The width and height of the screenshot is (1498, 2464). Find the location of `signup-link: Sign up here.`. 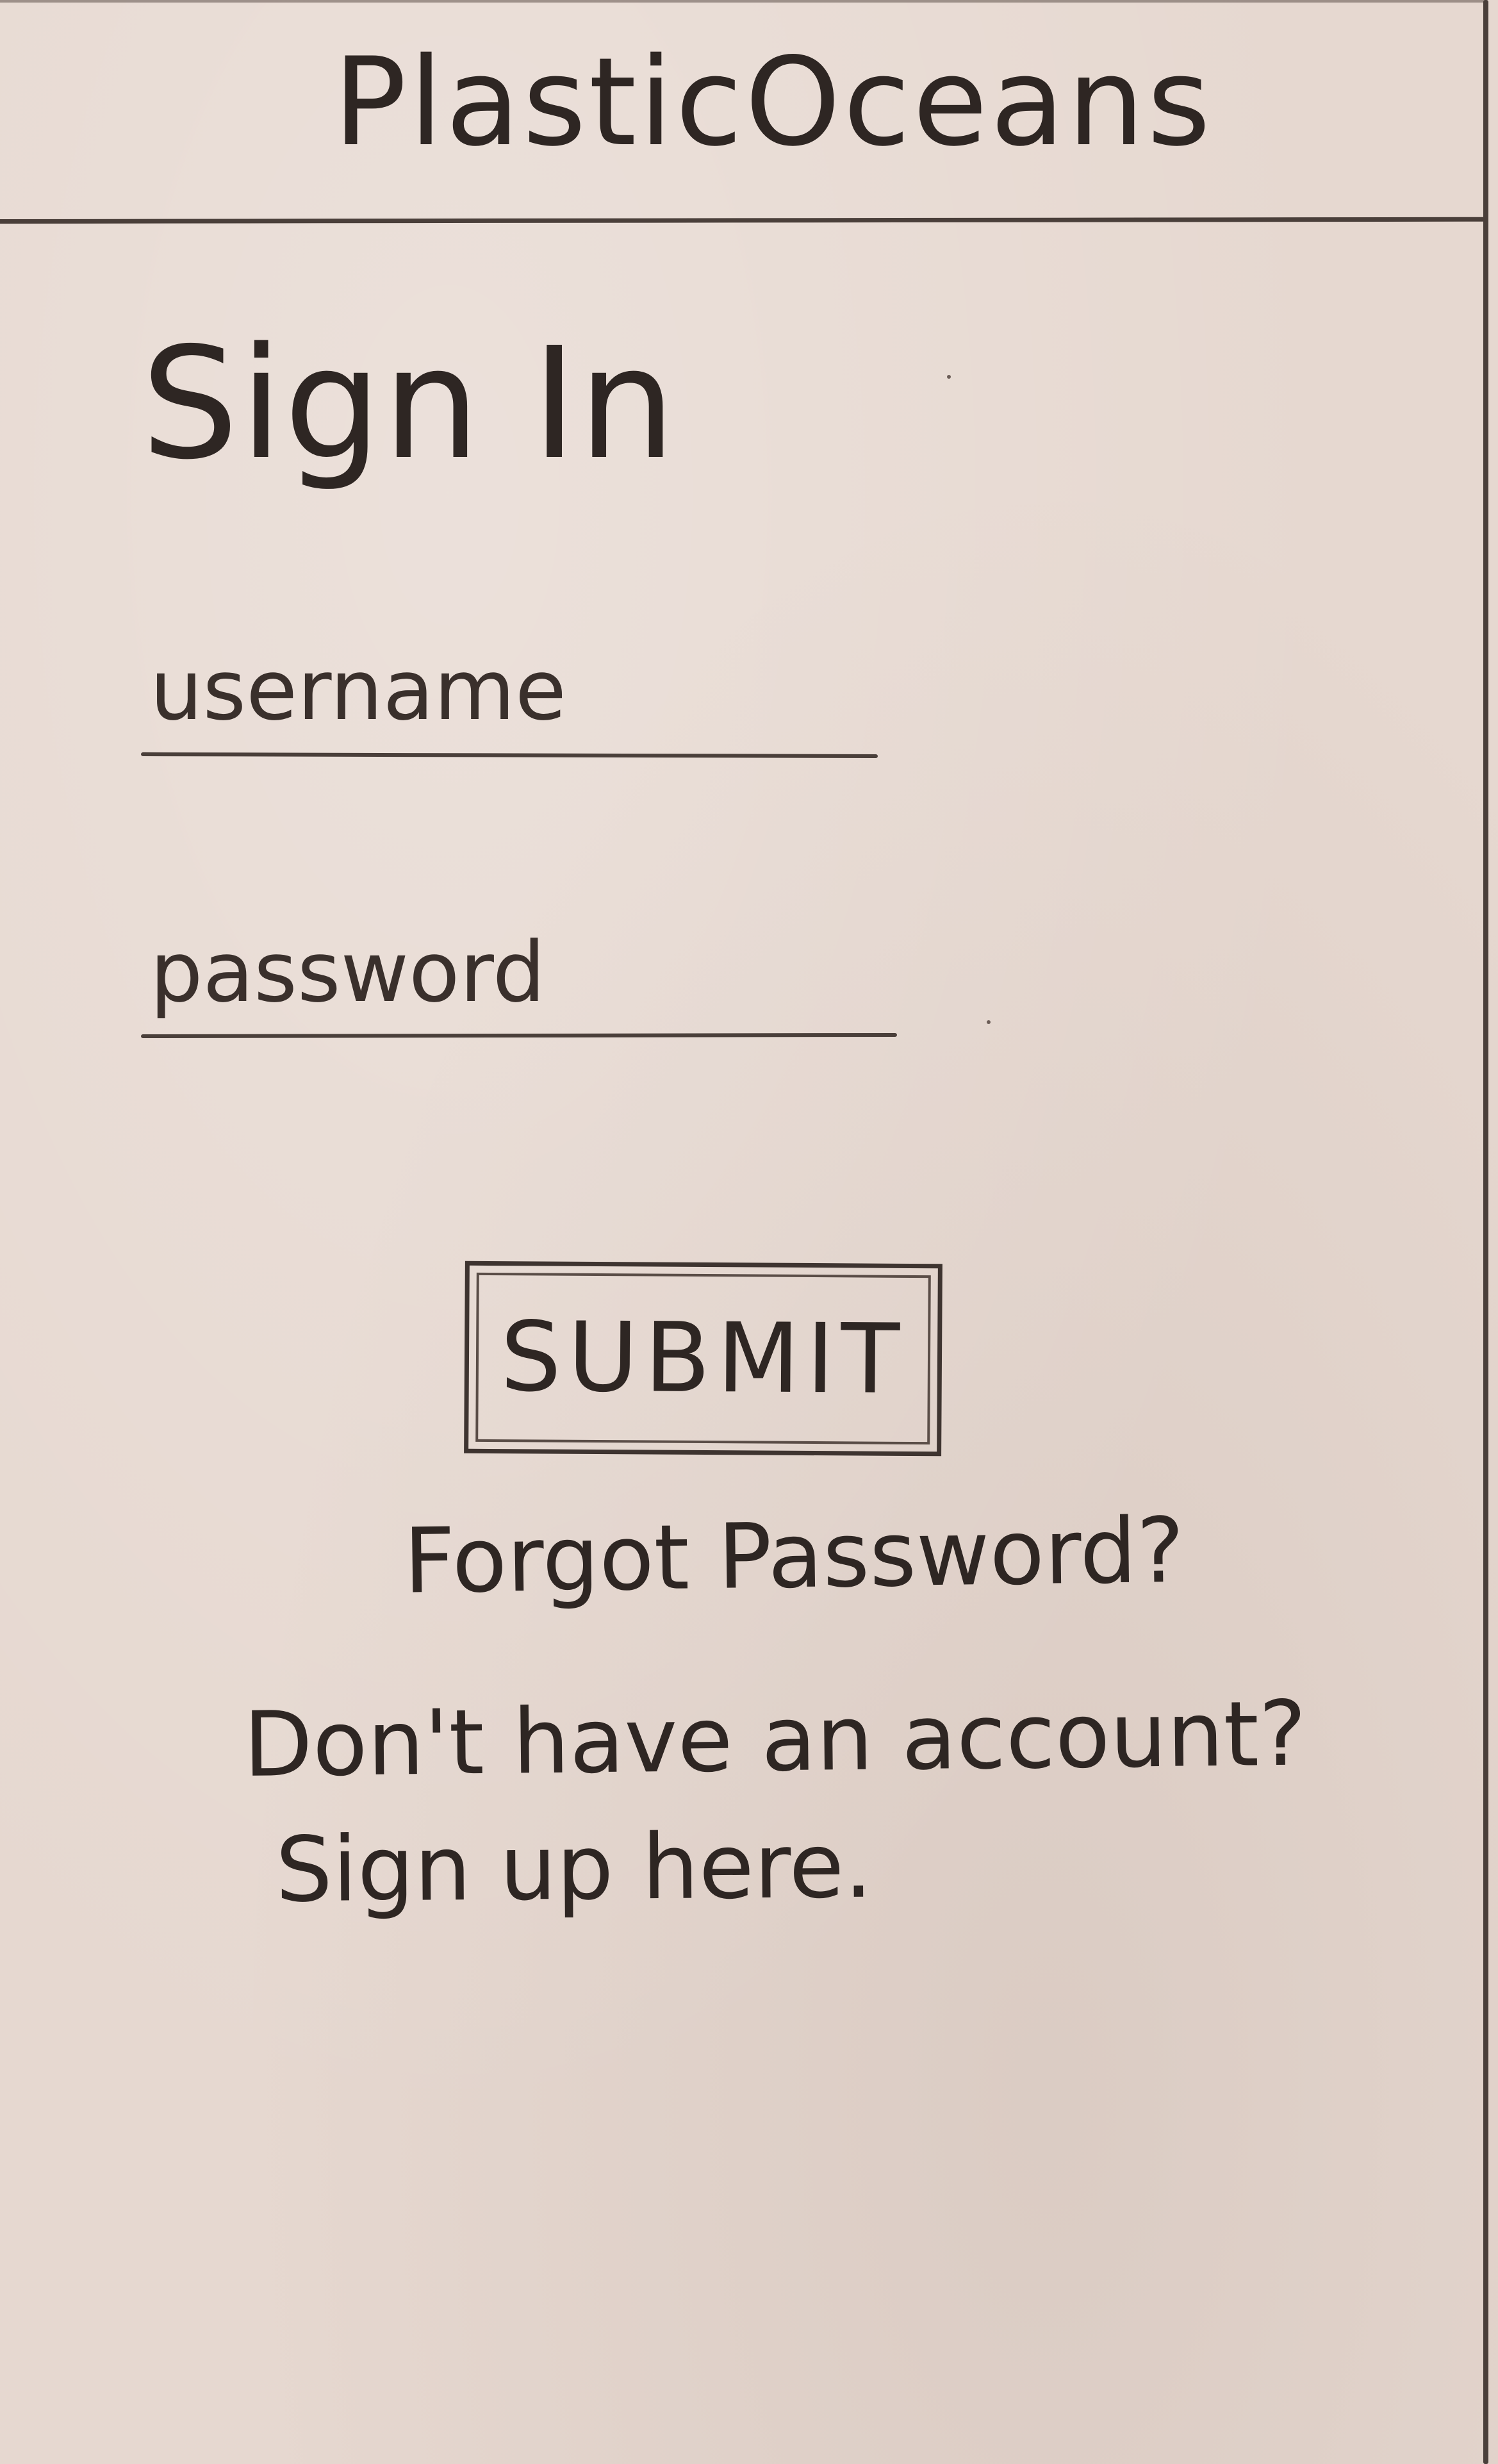

signup-link: Sign up here. is located at coordinates (660, 1868).